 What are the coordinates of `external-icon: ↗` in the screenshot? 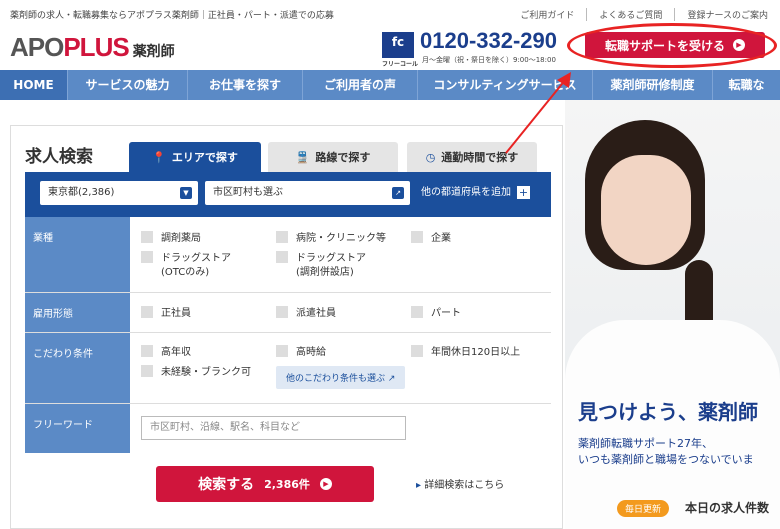 It's located at (391, 379).